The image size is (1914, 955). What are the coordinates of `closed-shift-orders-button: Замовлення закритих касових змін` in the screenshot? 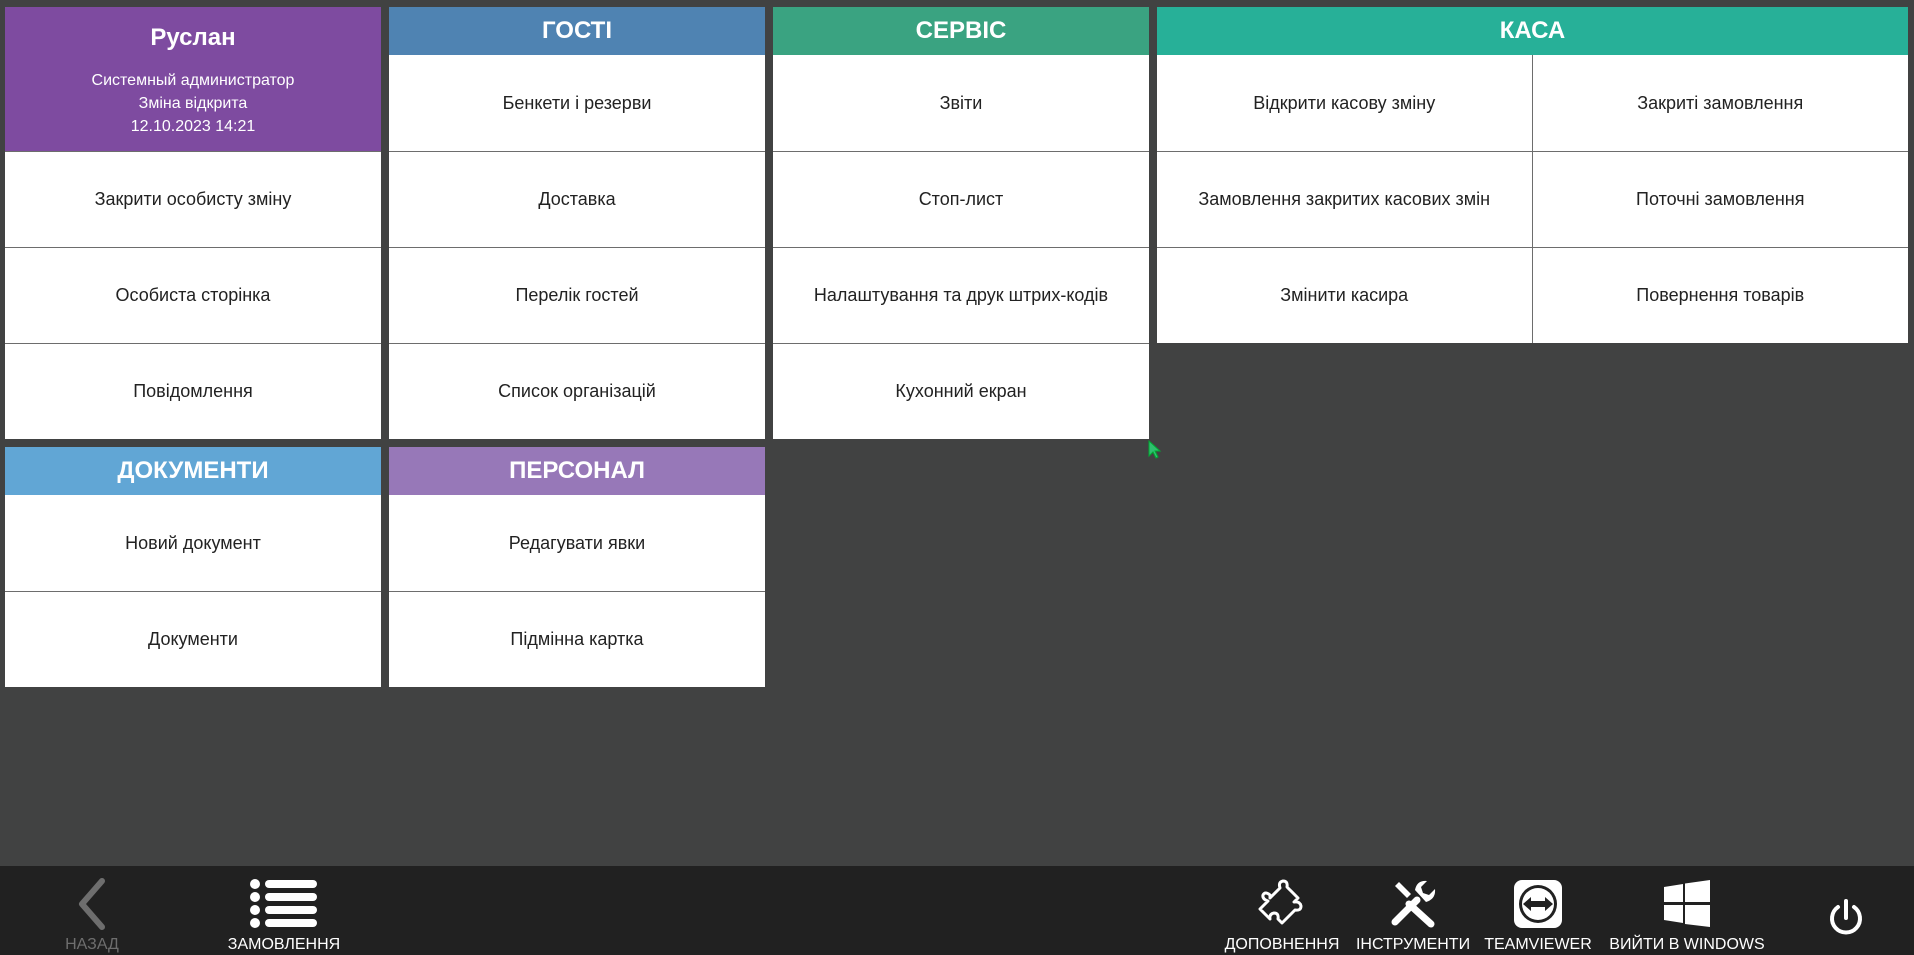 It's located at (1345, 199).